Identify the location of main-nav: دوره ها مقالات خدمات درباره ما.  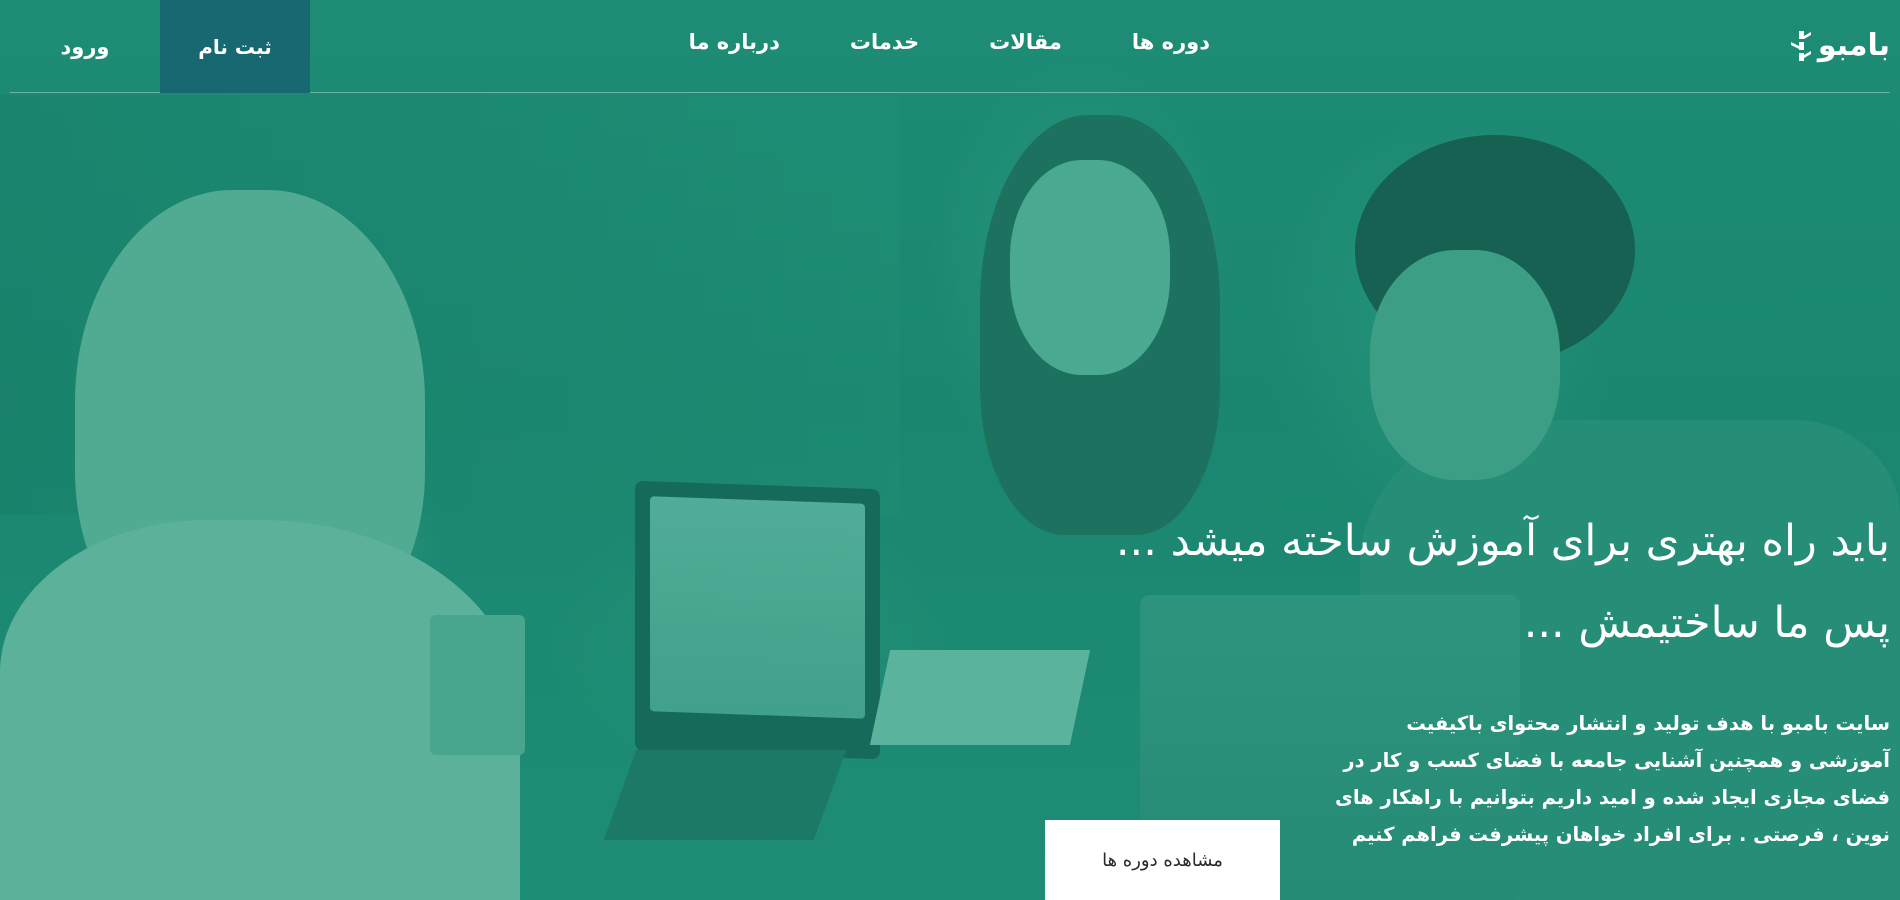
(949, 42).